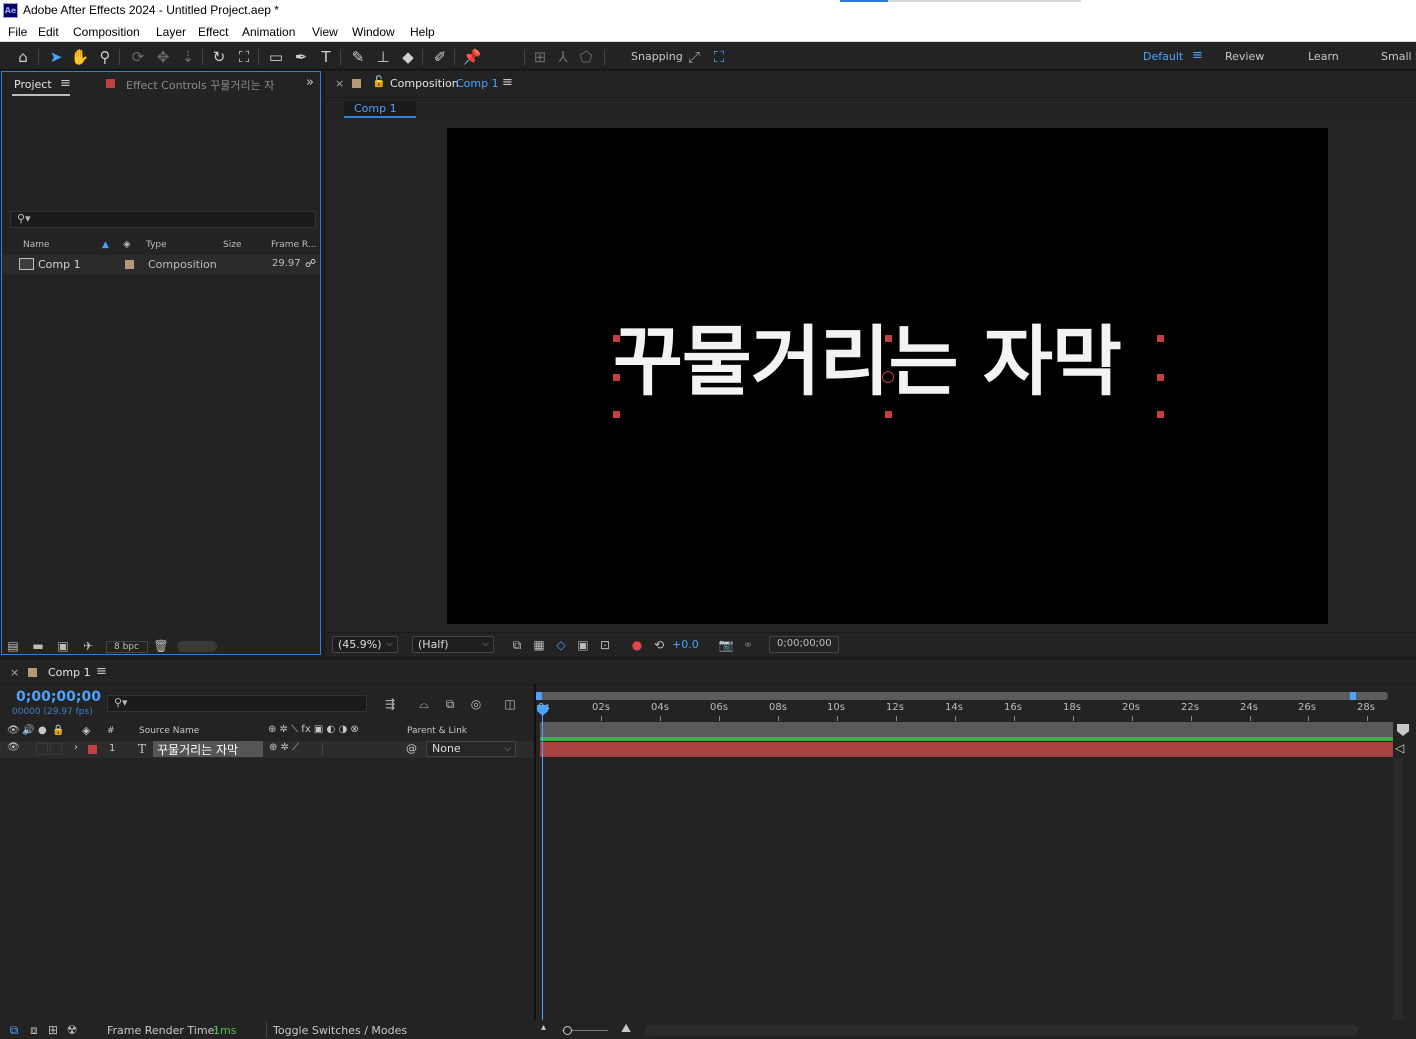 The height and width of the screenshot is (1039, 1416). I want to click on toggle-switches-button: Toggle Switches / Modes, so click(336, 1030).